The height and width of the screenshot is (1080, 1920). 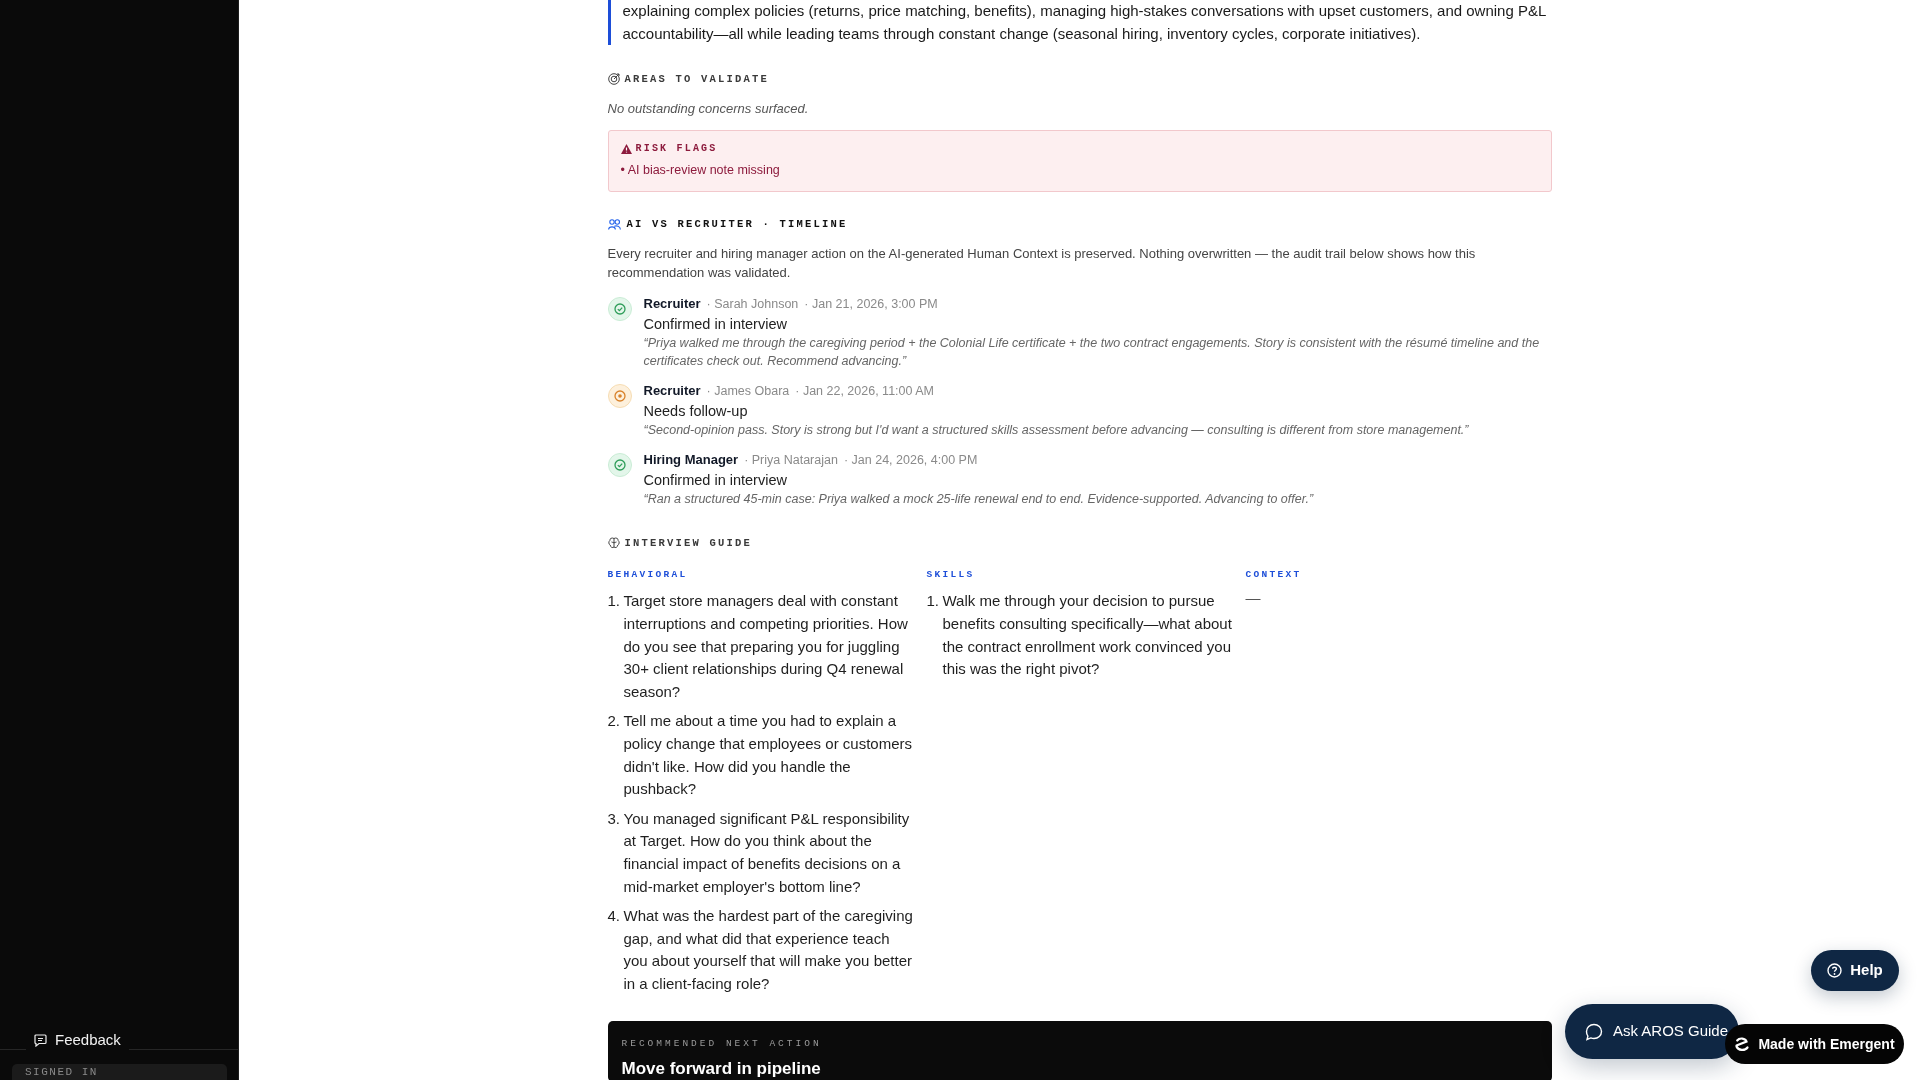 What do you see at coordinates (979, 499) in the screenshot?
I see `quote-text: “Ran a structured 45-min case: Priya walked a mock 25-life renewal end to end. Evidence-supported. Advancing to offer.”` at bounding box center [979, 499].